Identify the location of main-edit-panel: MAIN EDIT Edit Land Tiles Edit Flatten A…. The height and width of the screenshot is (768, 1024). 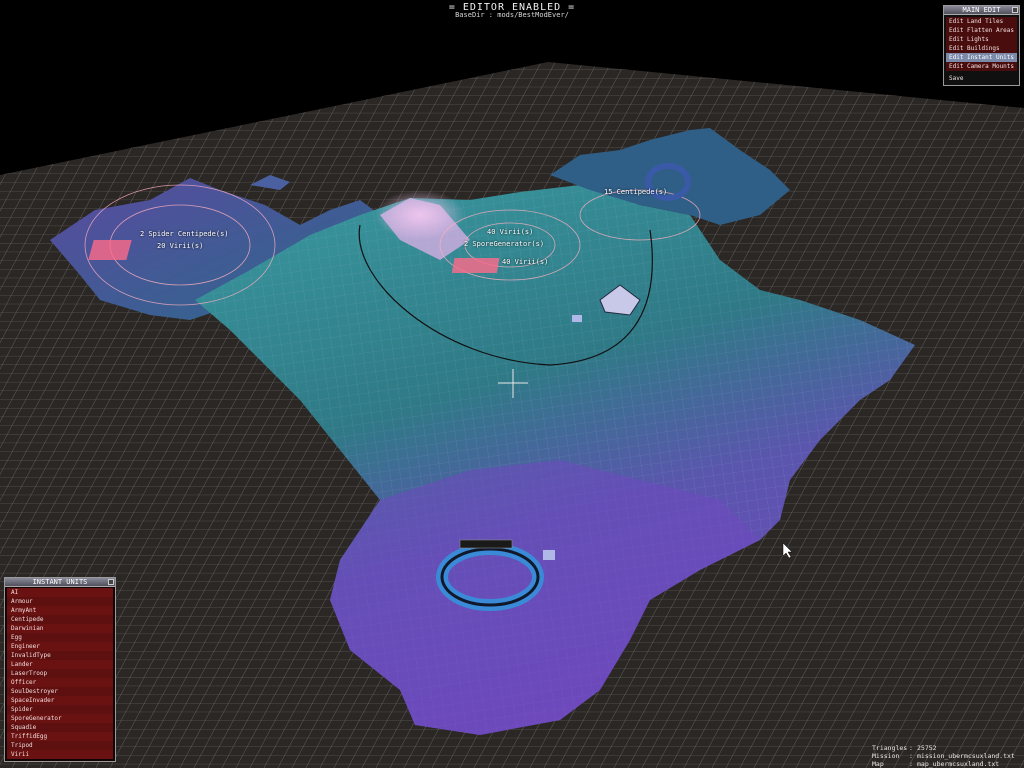
(981, 45).